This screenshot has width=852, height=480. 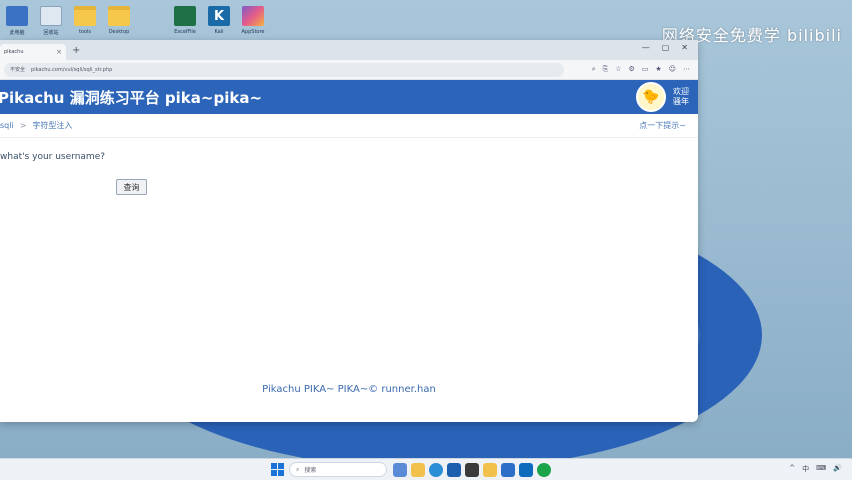 I want to click on breadcrumb-parent: sqli, so click(x=7, y=125).